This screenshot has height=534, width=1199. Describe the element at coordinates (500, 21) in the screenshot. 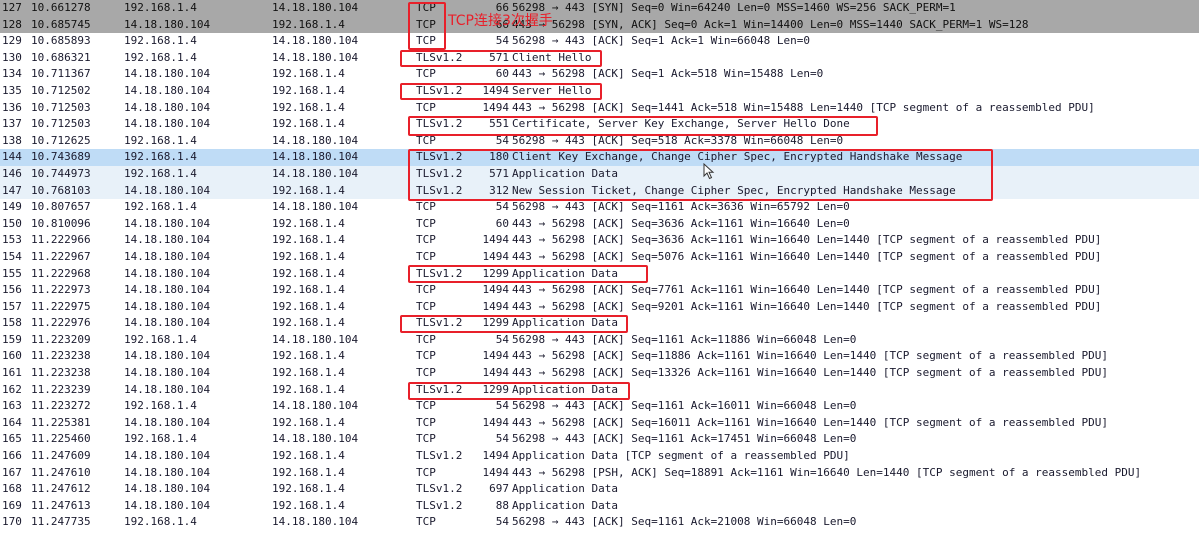

I see `handshake-annotation: TCP连接3次握手` at that location.